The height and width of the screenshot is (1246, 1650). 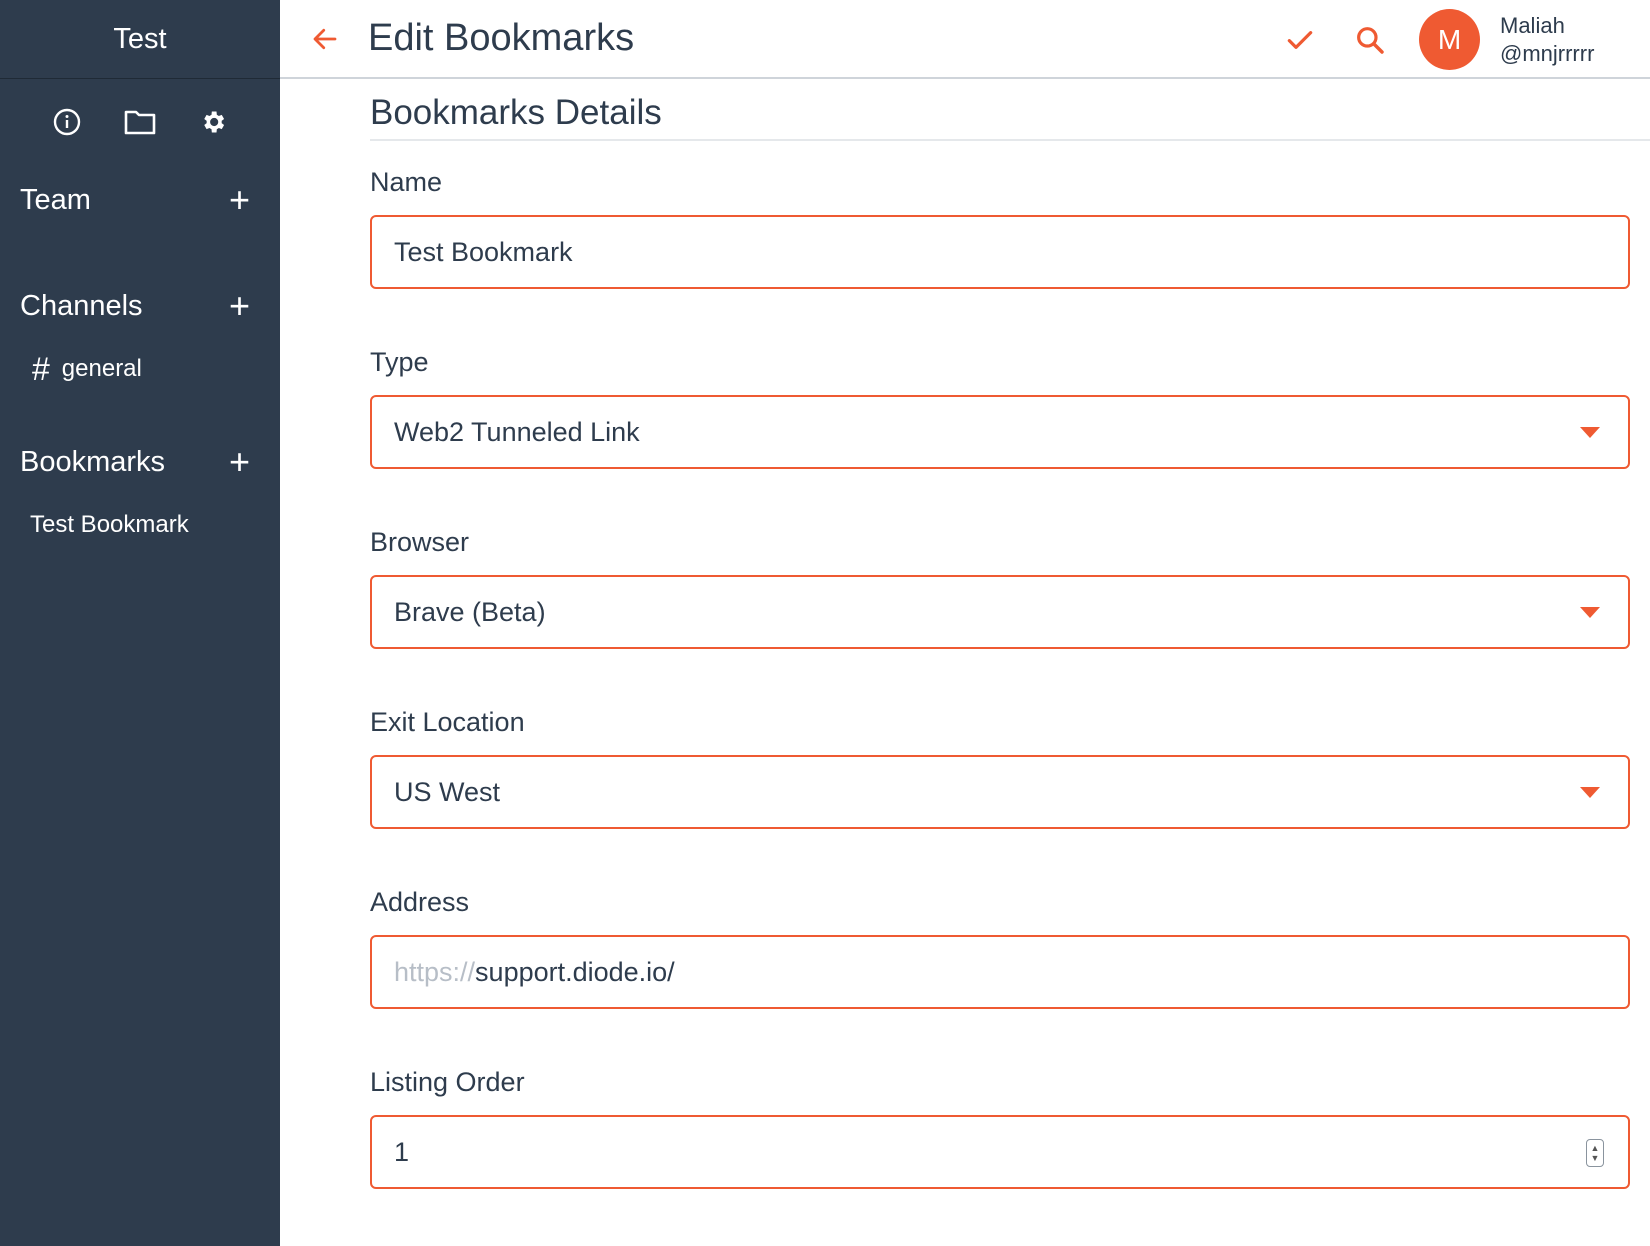 I want to click on divider, so click(x=1010, y=140).